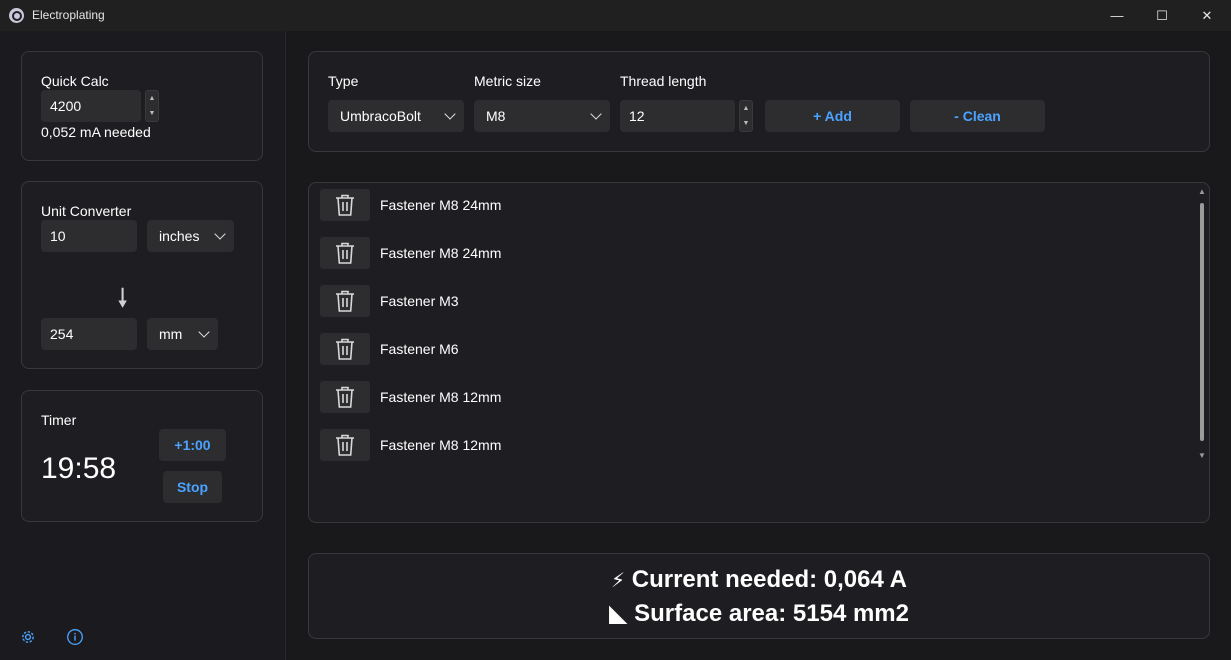  I want to click on add-fastener-button: + Add, so click(832, 116).